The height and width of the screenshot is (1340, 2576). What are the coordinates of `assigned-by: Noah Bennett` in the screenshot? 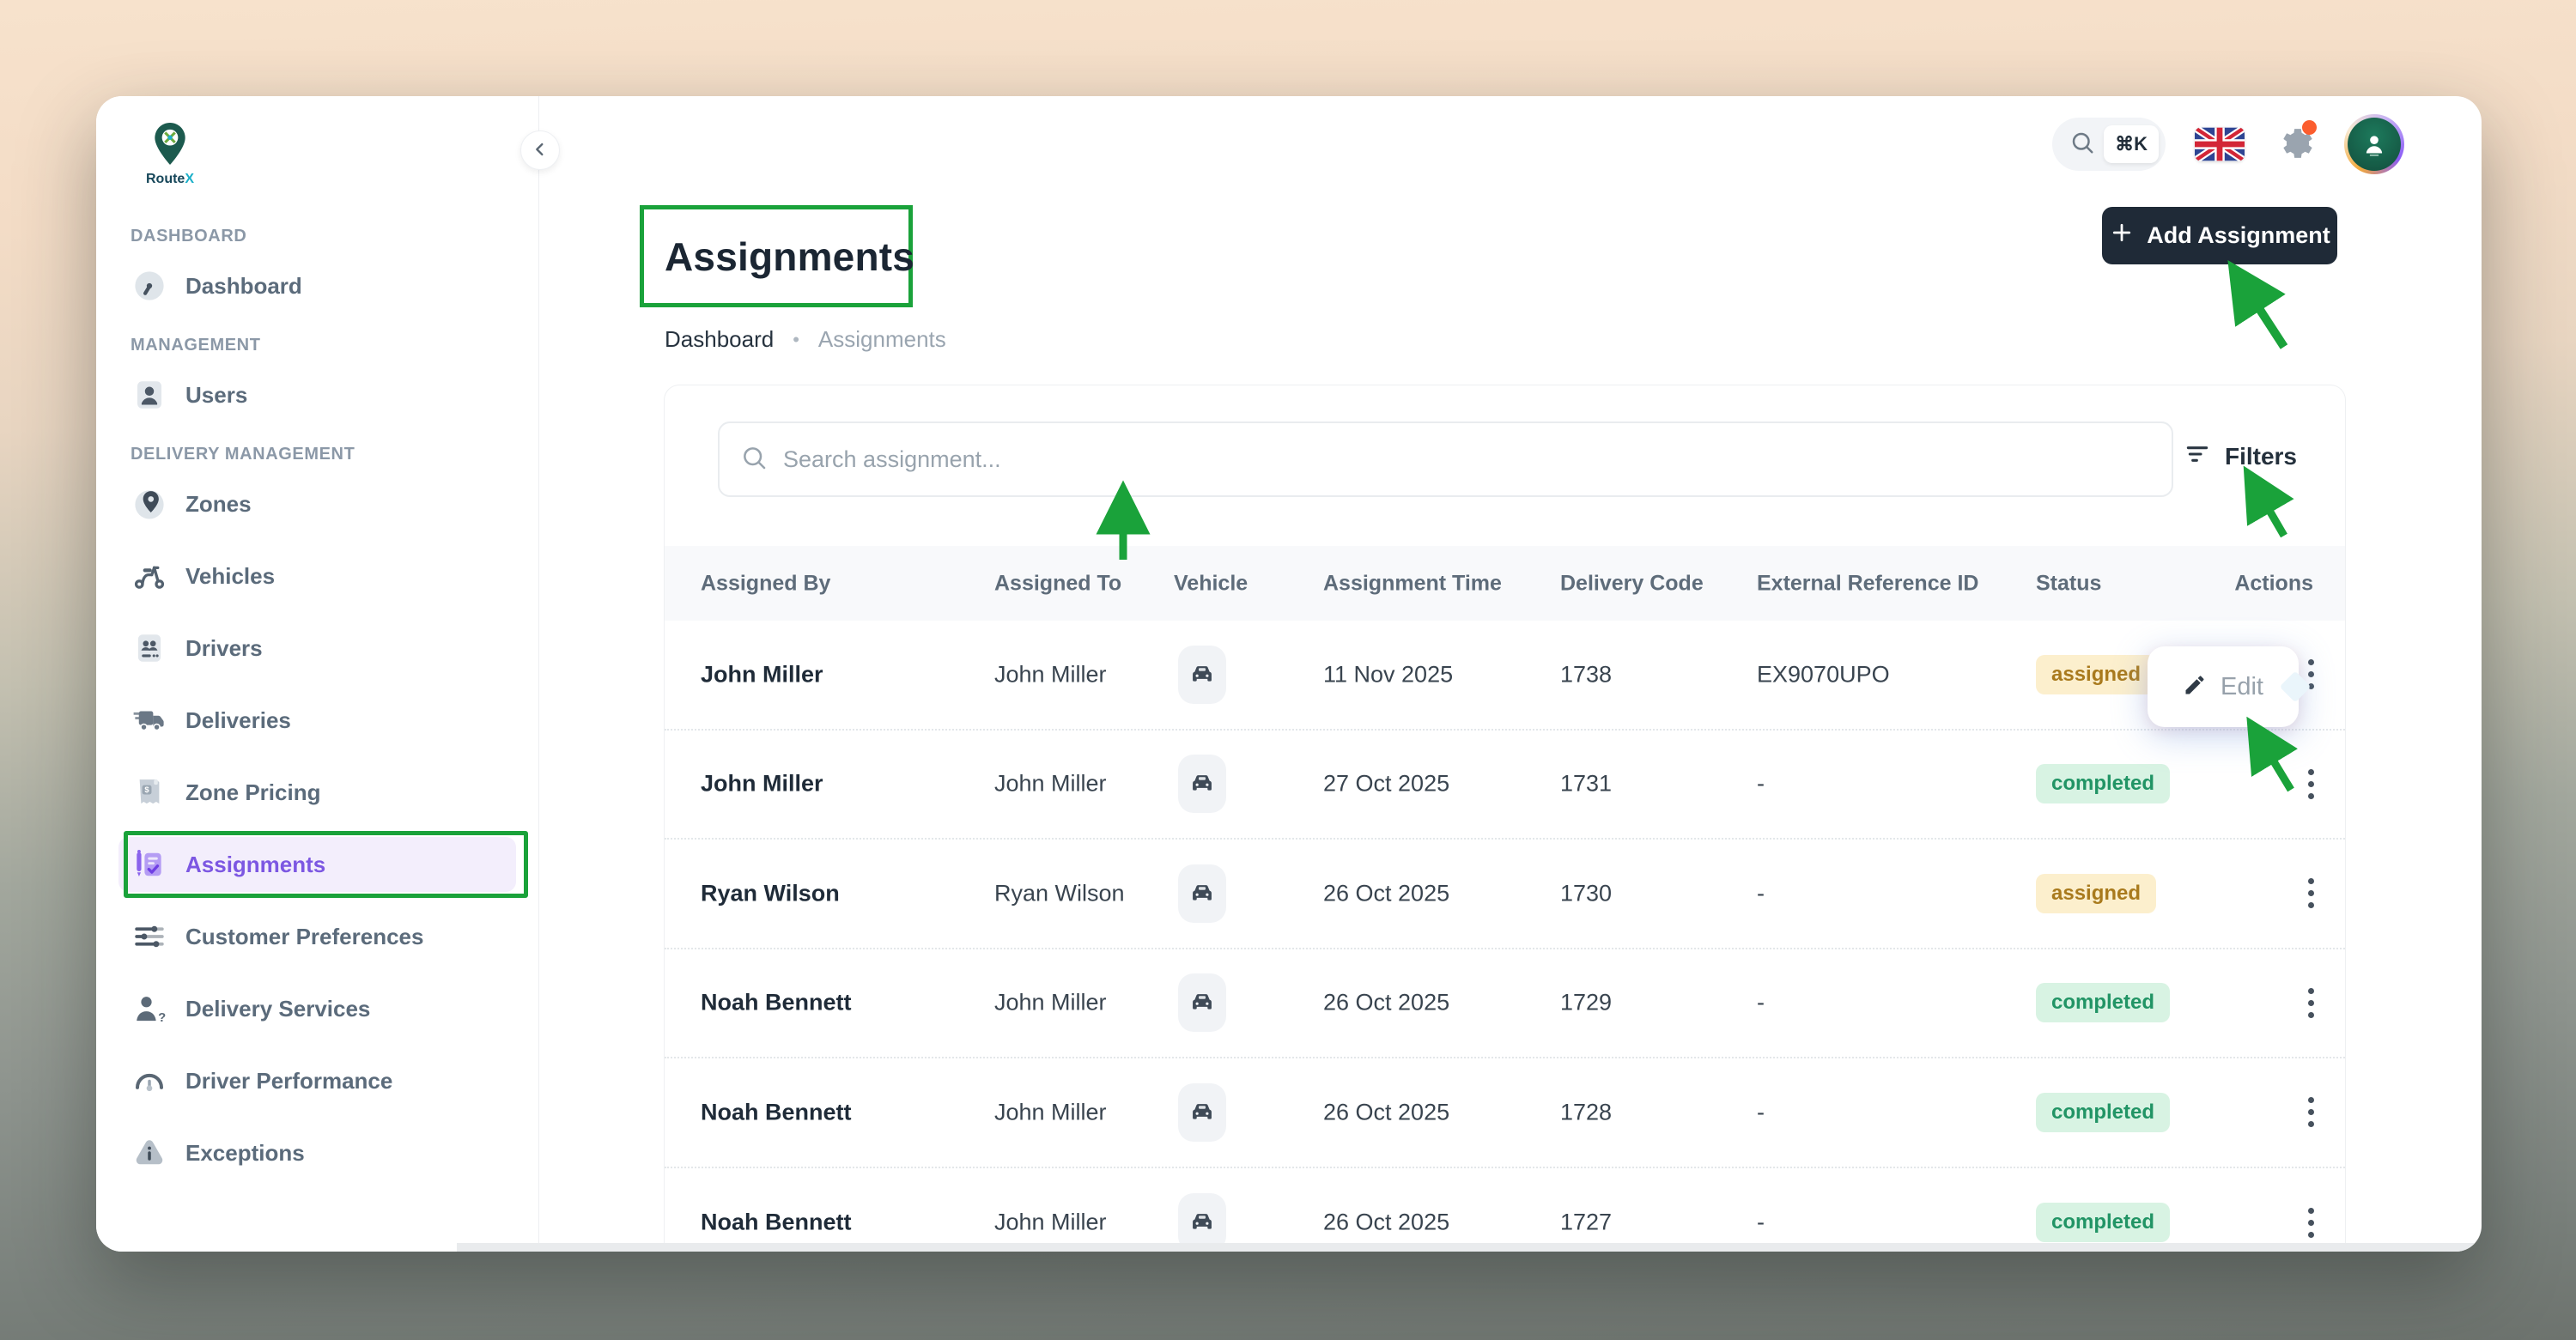 It's located at (777, 1112).